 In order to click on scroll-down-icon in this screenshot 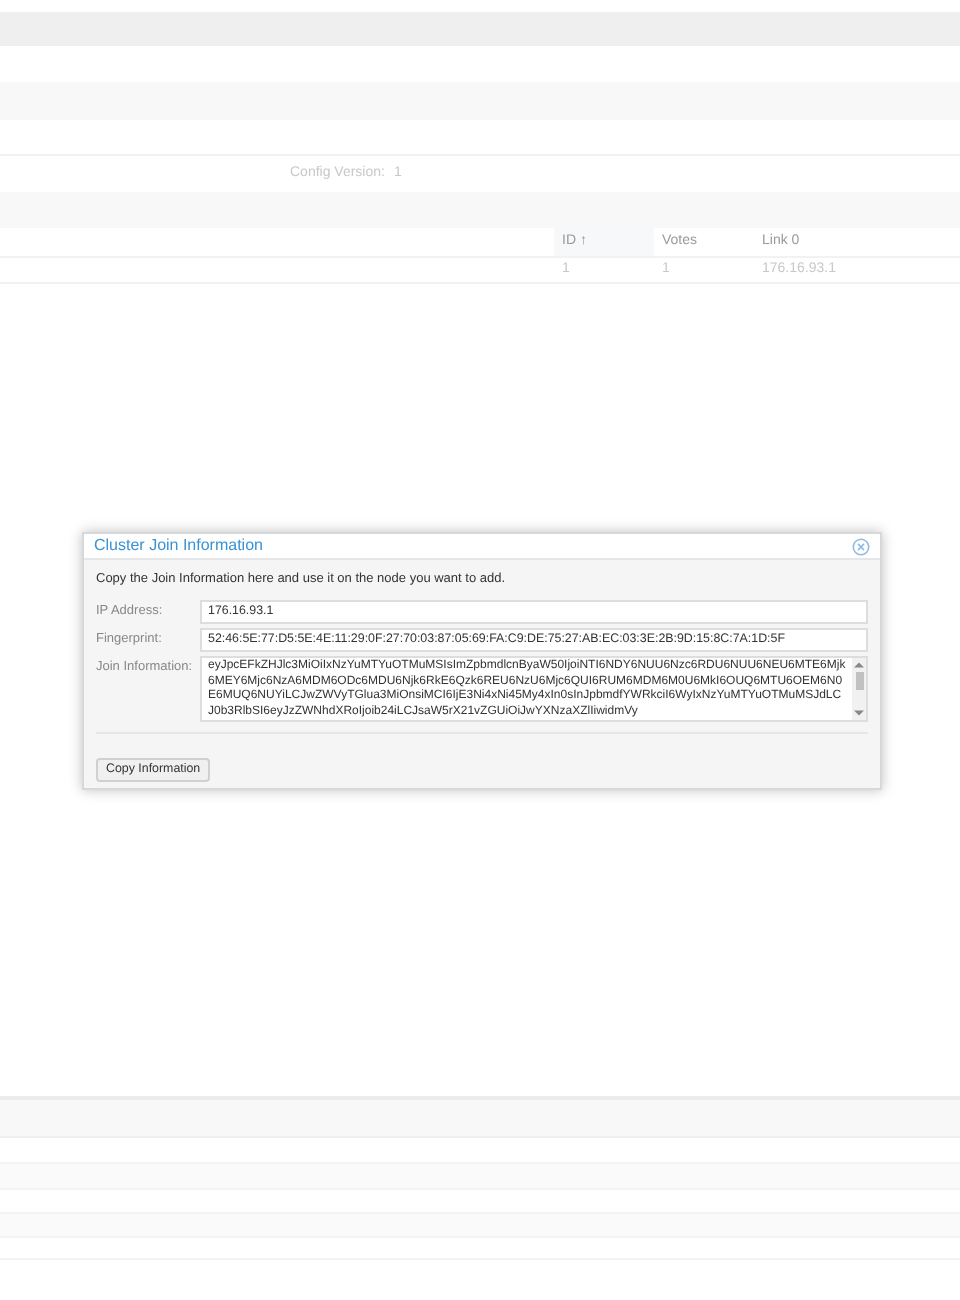, I will do `click(859, 713)`.